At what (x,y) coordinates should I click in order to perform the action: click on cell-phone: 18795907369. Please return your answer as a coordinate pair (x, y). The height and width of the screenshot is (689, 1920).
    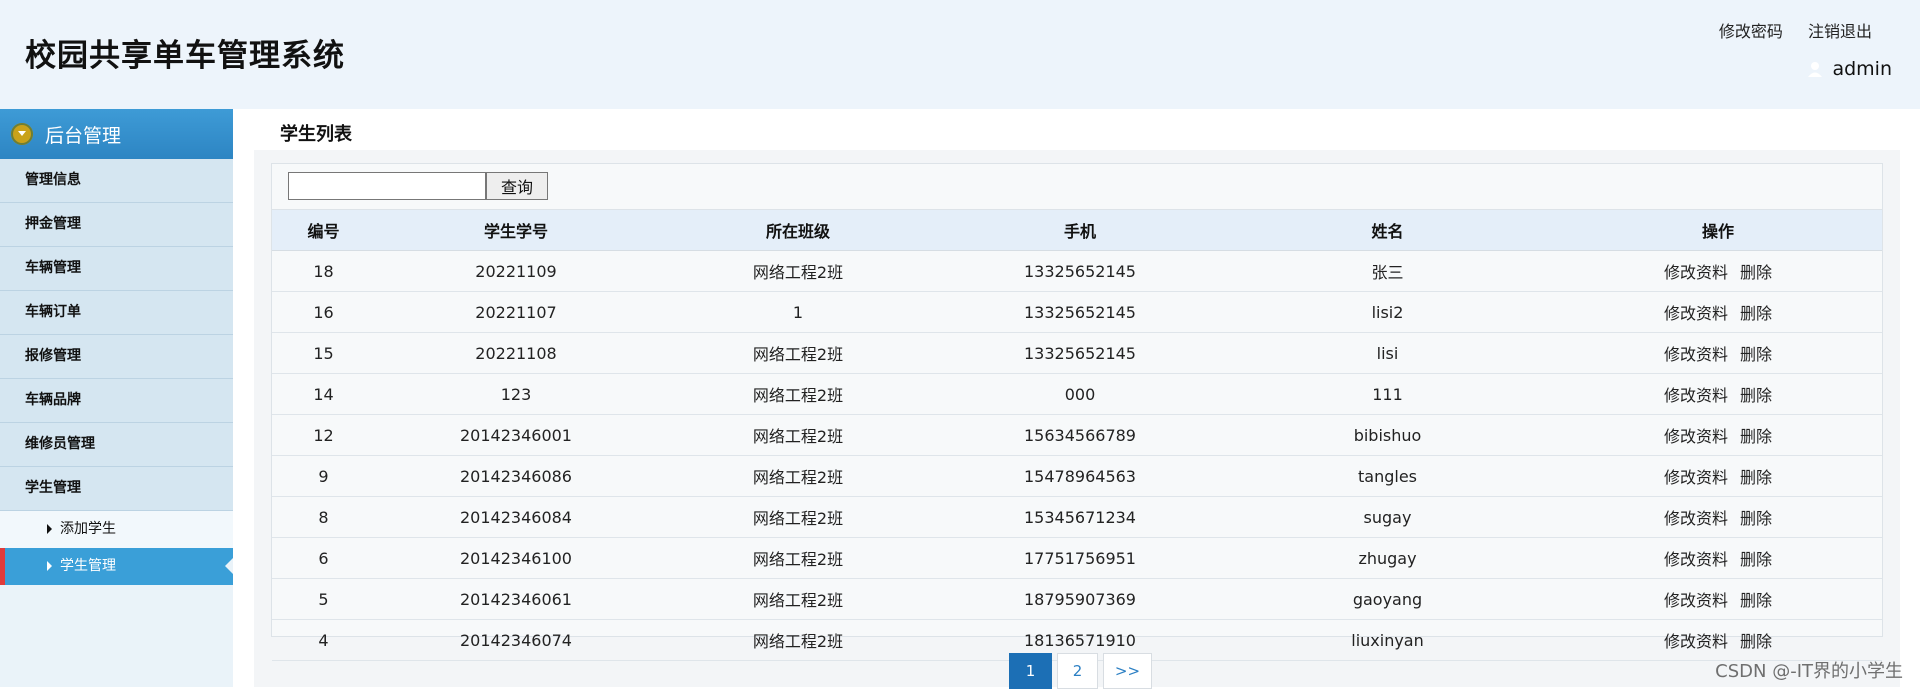
    Looking at the image, I should click on (1080, 599).